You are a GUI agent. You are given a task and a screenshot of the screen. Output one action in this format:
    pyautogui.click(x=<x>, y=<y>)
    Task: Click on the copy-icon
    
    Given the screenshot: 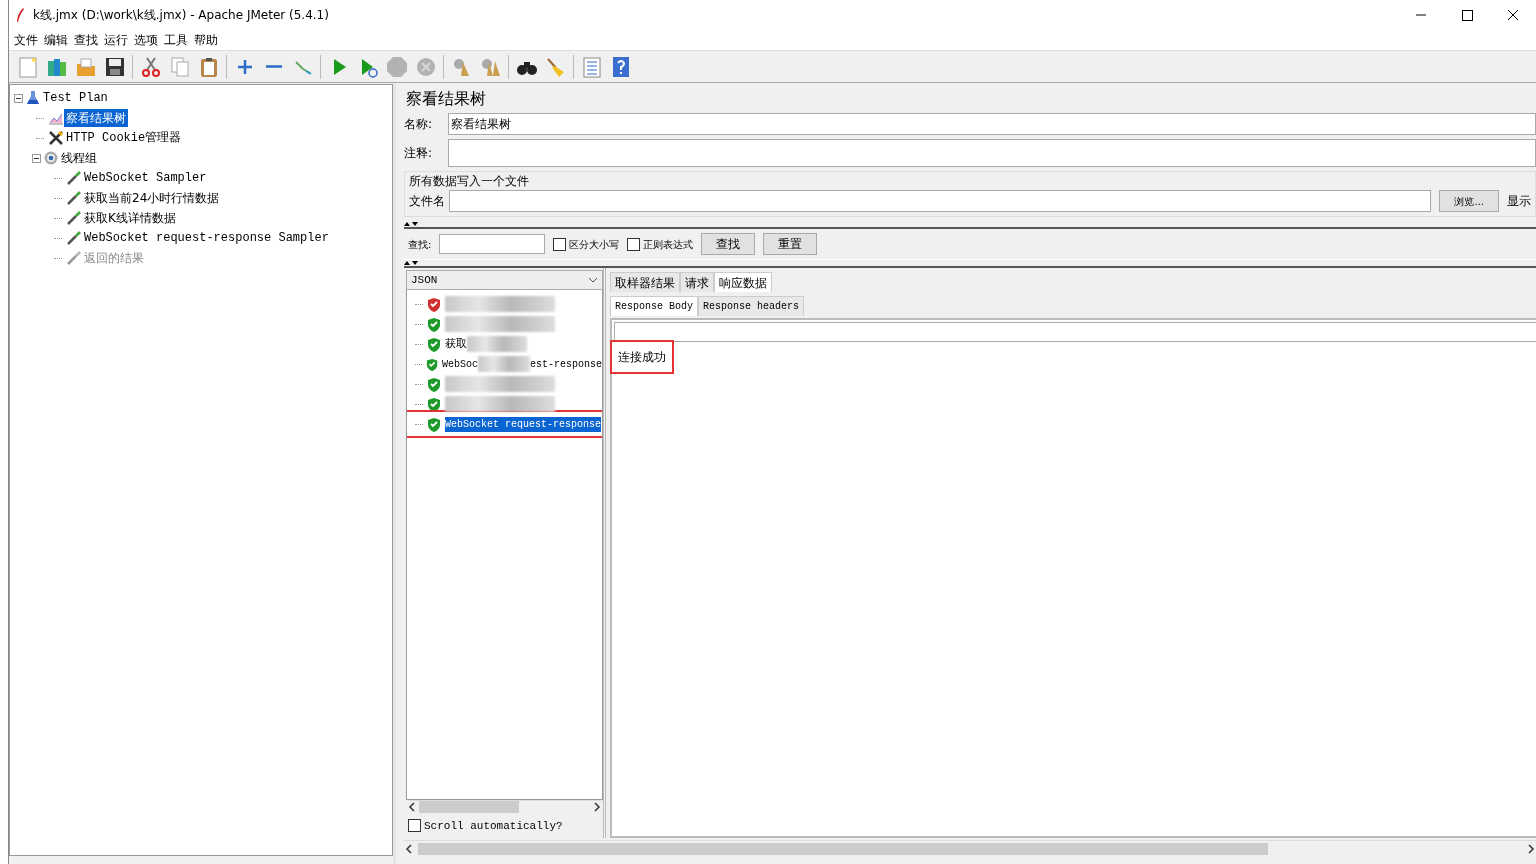 What is the action you would take?
    pyautogui.click(x=179, y=66)
    